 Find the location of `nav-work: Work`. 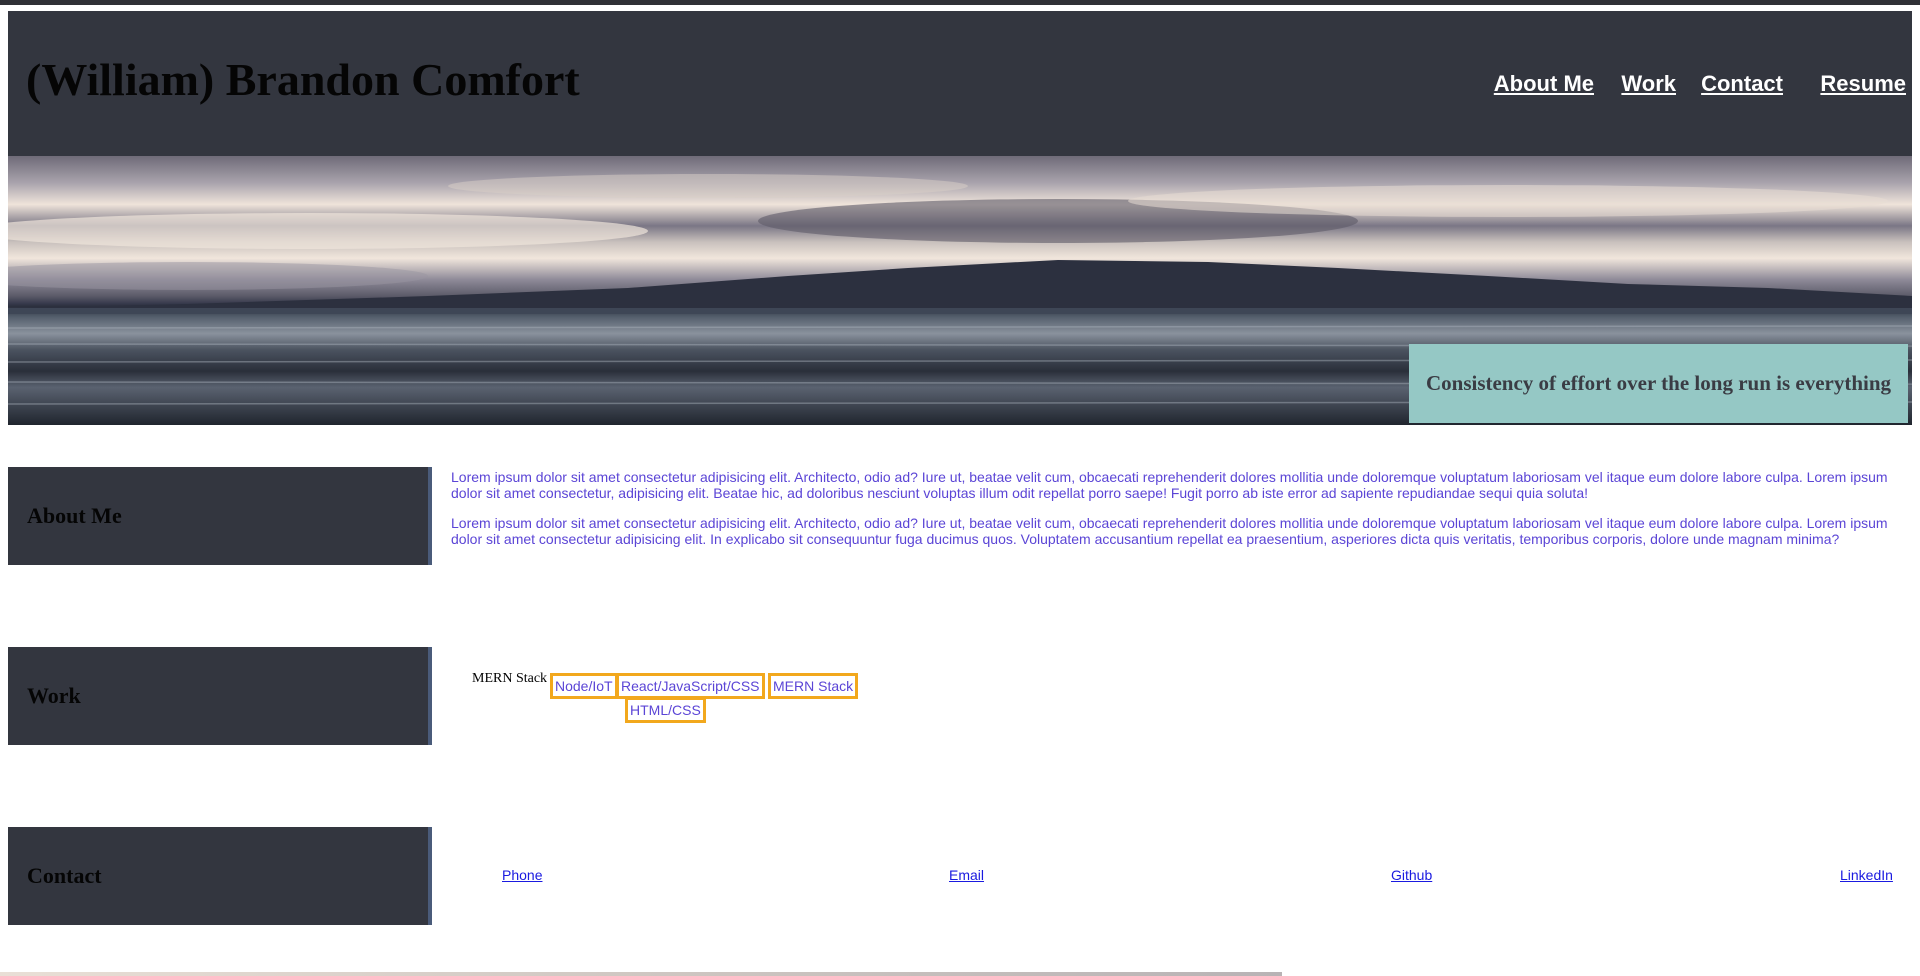

nav-work: Work is located at coordinates (1648, 84).